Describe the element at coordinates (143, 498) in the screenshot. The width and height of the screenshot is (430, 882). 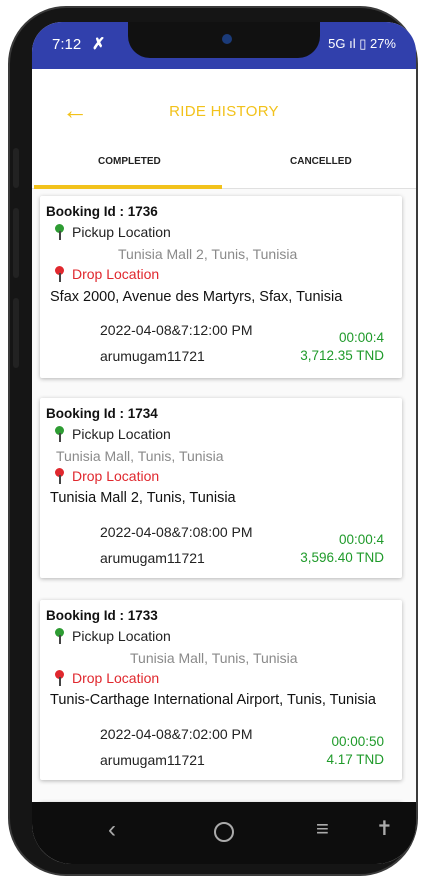
I see `drop-address: Tunisia Mall 2, Tunis, Tunisia` at that location.